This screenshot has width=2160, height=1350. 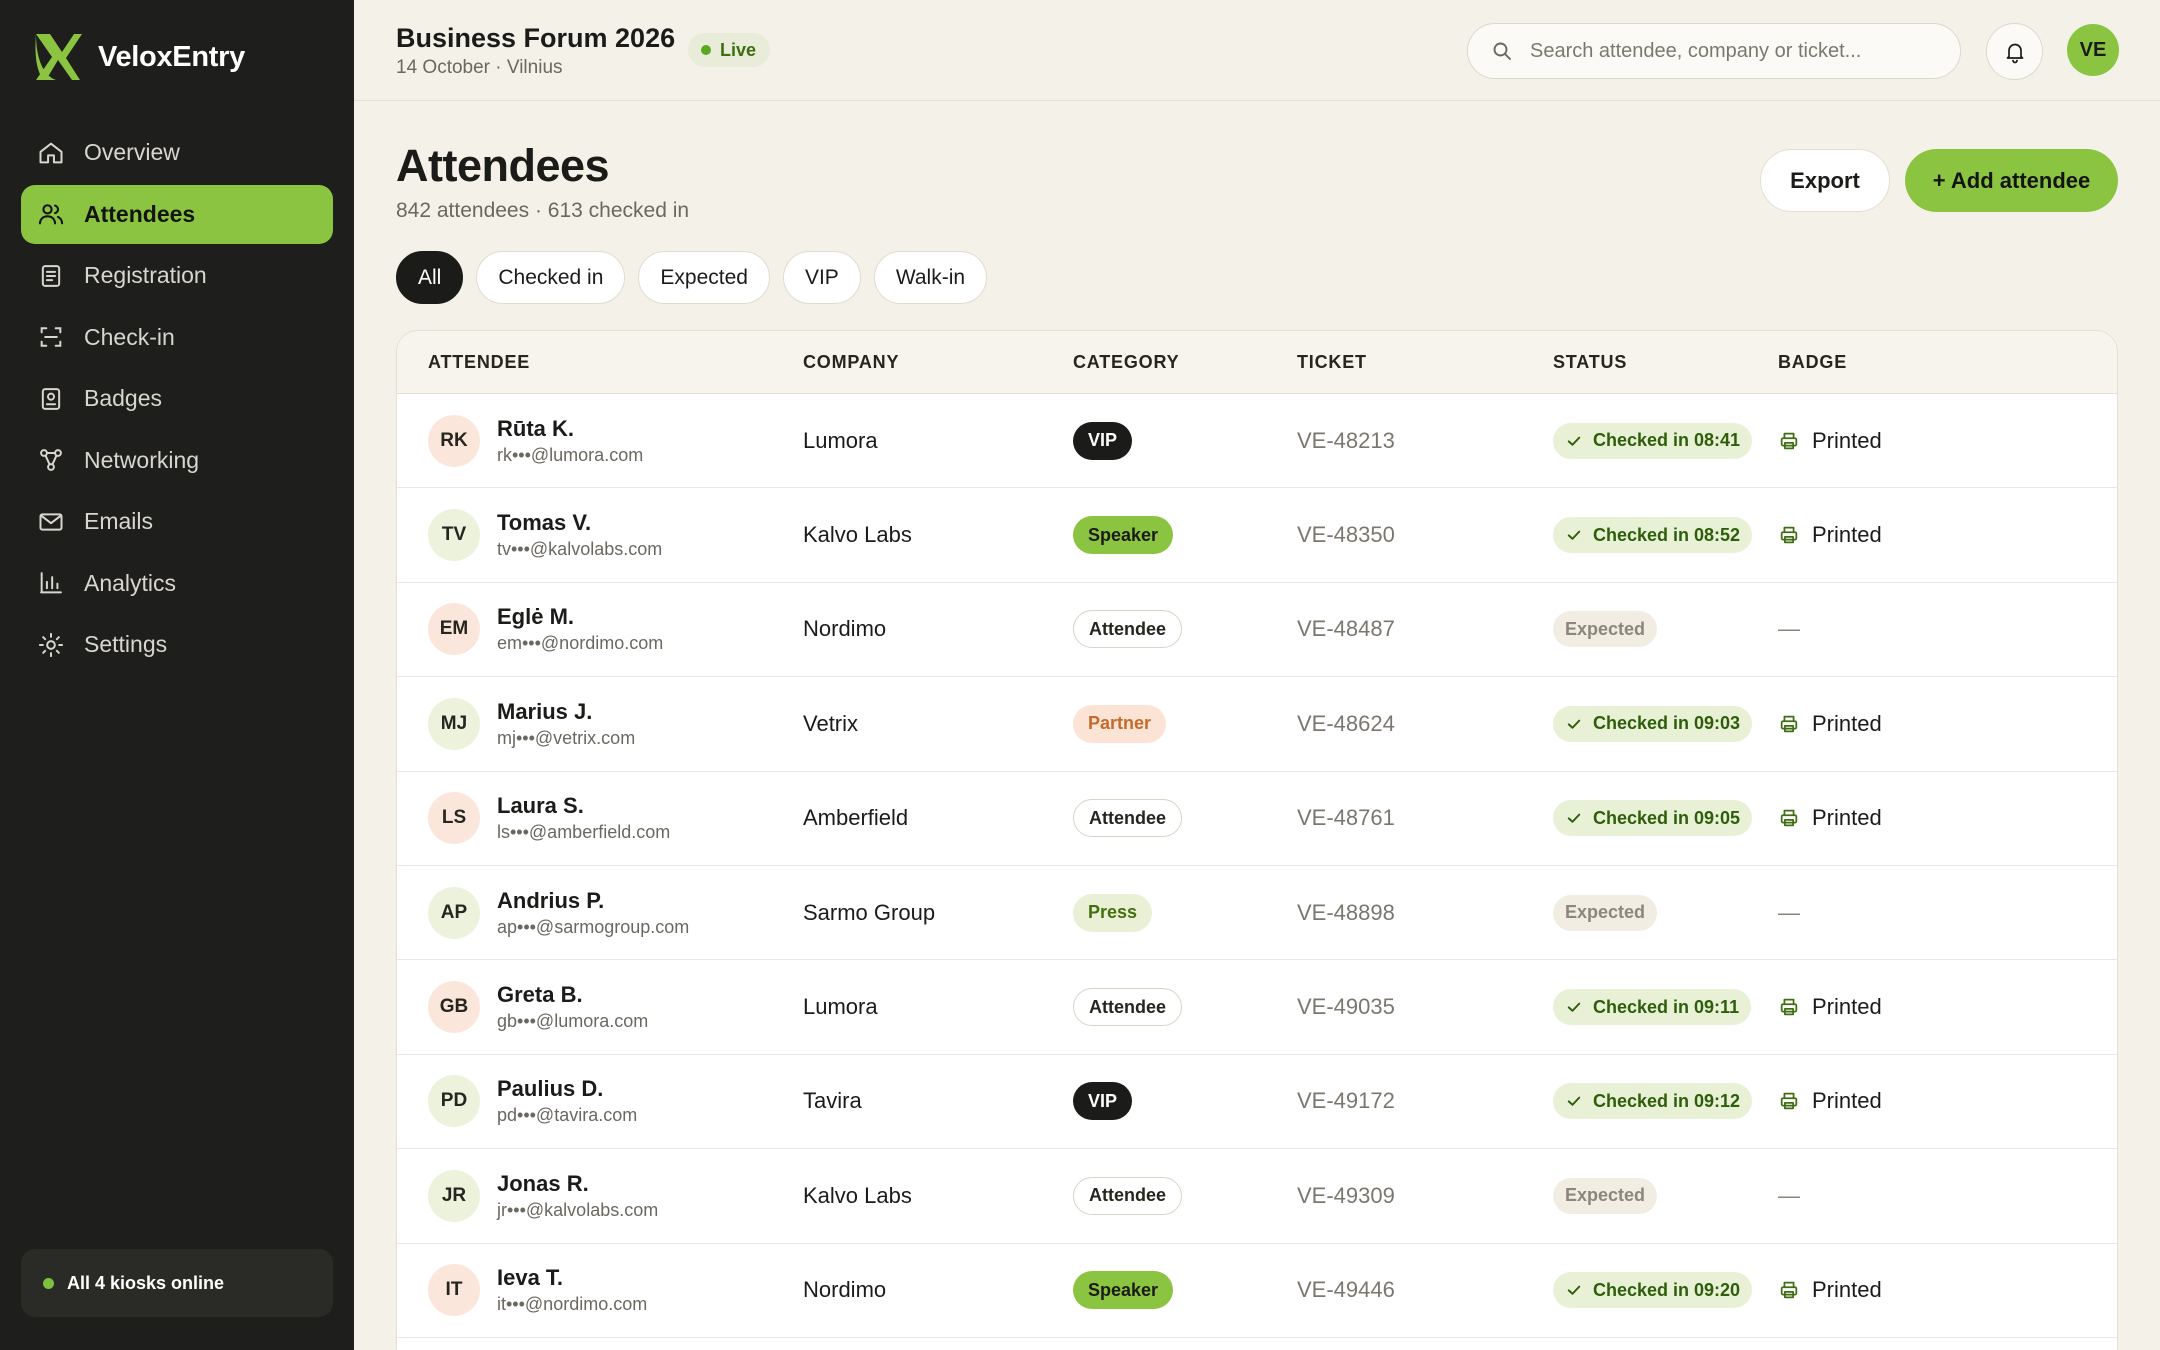 I want to click on attendee-email: jr•••@kalvolabs.com, so click(x=578, y=1209).